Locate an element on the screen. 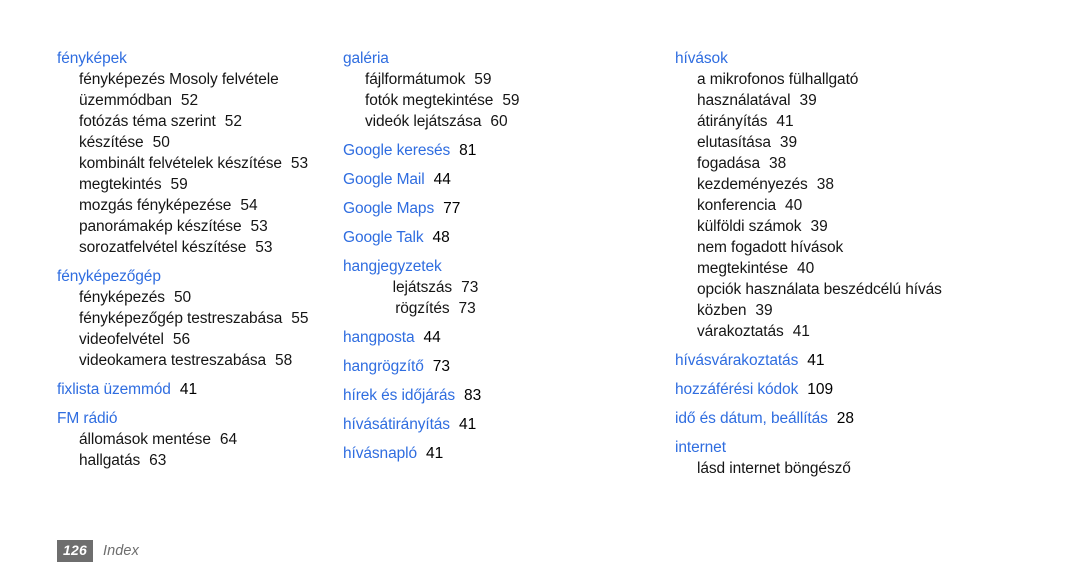 The image size is (1080, 586). index-sub-entry: megtekintése 40 is located at coordinates (888, 268).